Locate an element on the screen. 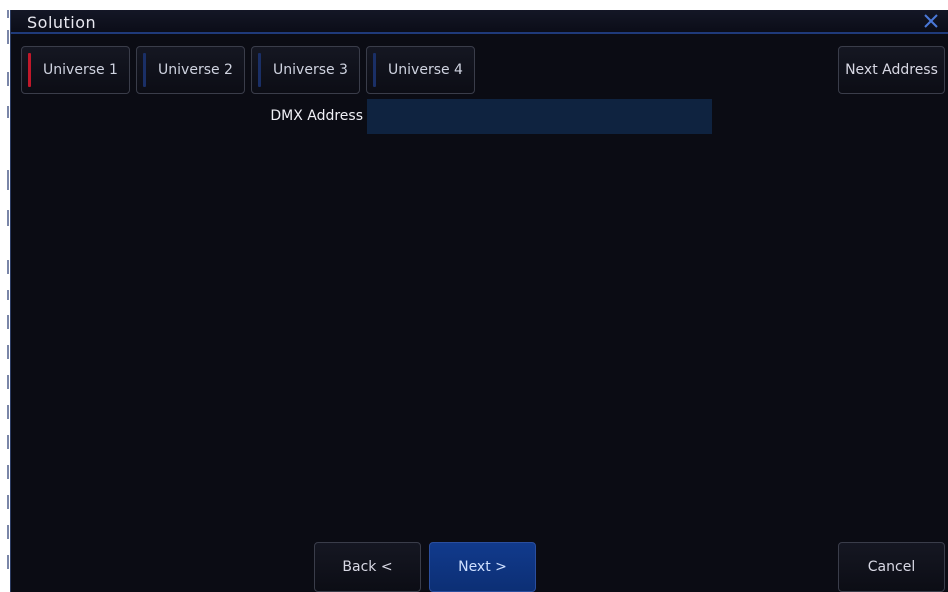 This screenshot has height=592, width=948. next-address-button: Next Address is located at coordinates (891, 70).